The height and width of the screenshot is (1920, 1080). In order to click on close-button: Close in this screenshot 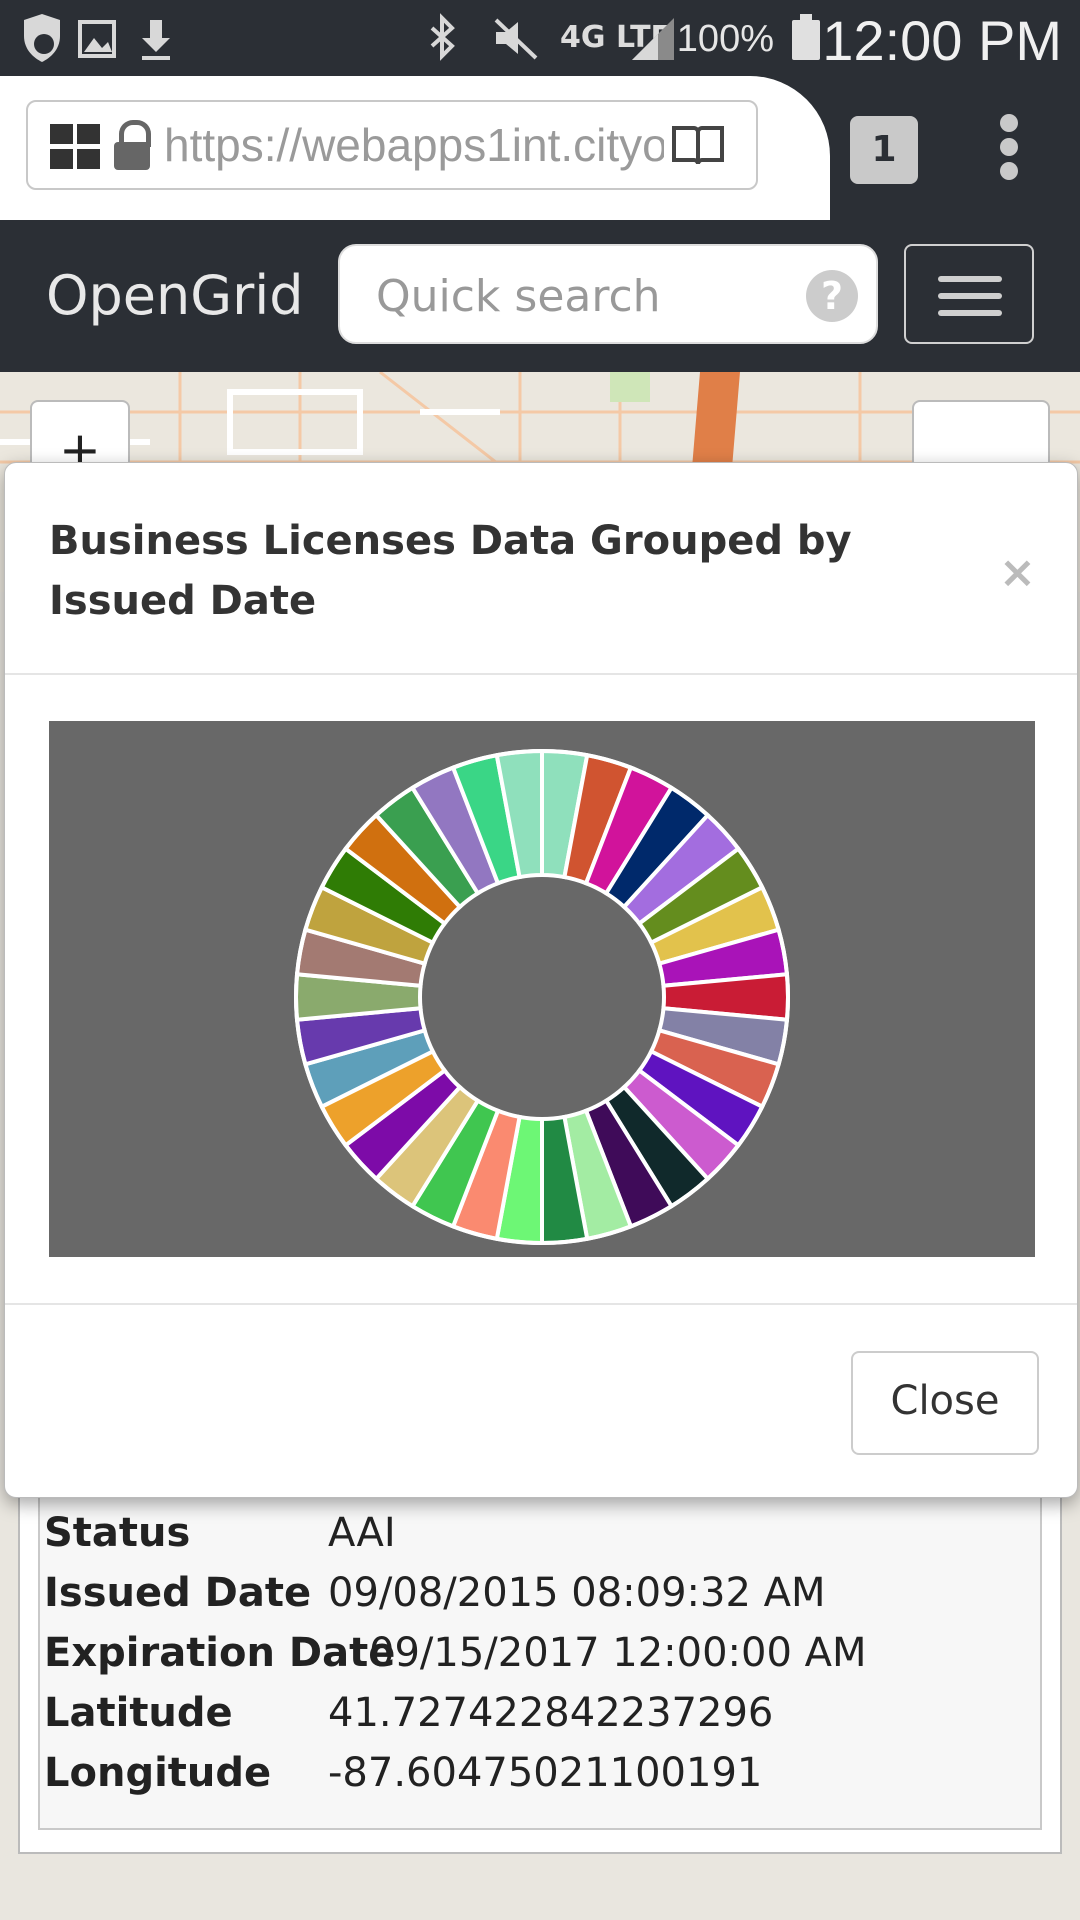, I will do `click(945, 1403)`.